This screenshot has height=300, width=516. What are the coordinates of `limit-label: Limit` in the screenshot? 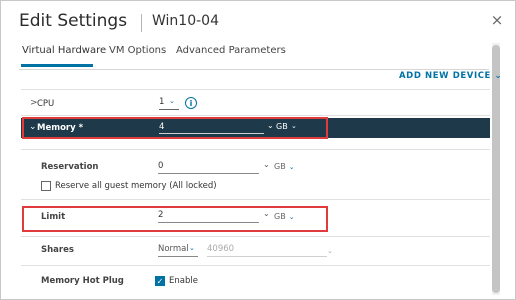 It's located at (53, 217).